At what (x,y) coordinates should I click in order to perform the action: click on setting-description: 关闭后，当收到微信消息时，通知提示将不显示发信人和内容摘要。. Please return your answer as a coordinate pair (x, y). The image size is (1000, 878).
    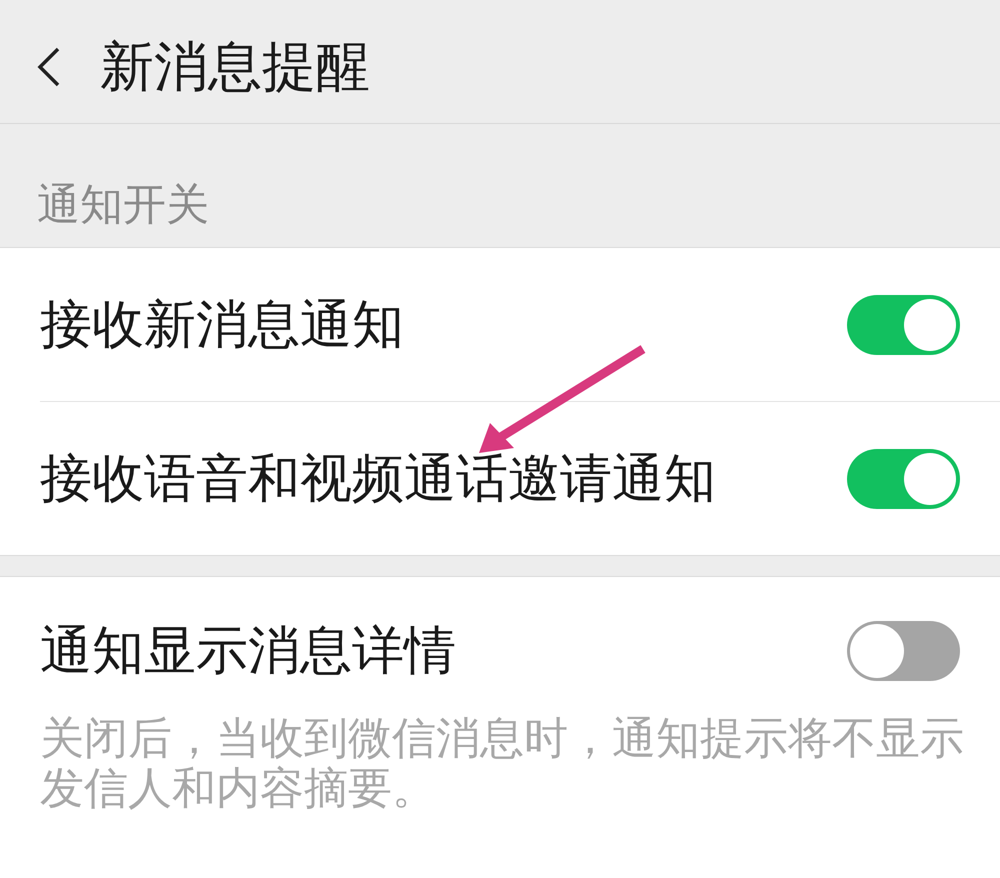
    Looking at the image, I should click on (502, 764).